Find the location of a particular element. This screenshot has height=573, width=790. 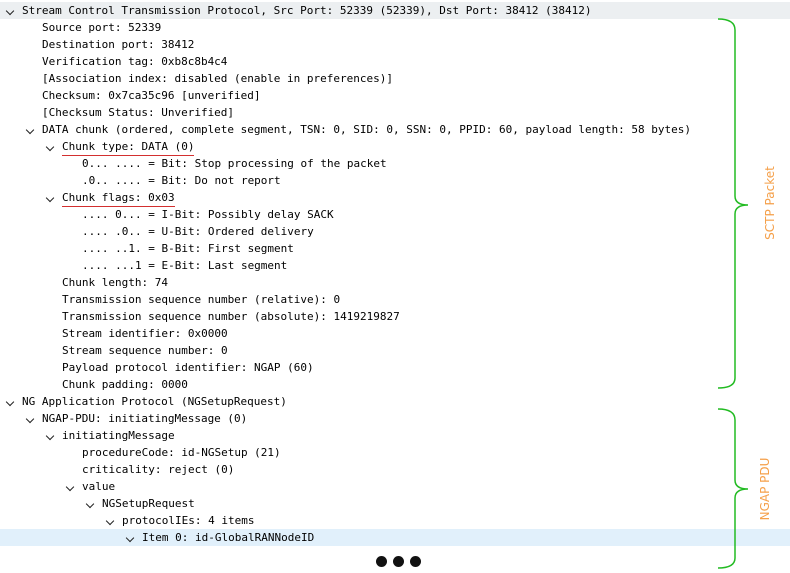

tree-row-label: Chunk type: DATA (0) is located at coordinates (128, 147).